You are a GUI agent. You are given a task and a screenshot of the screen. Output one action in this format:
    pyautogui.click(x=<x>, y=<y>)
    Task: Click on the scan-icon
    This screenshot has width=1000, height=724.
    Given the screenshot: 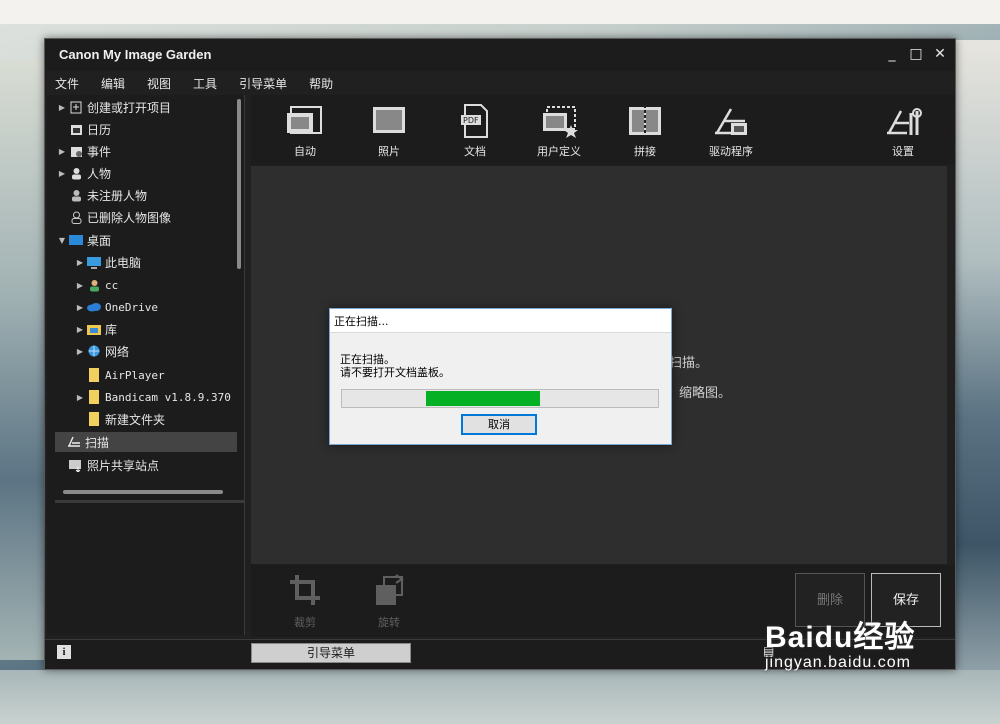 What is the action you would take?
    pyautogui.click(x=74, y=442)
    